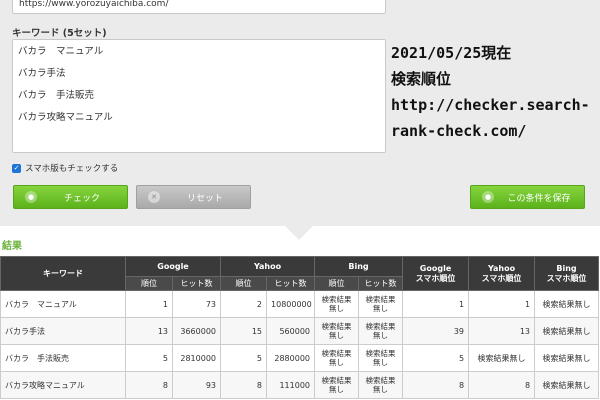 This screenshot has height=400, width=600. What do you see at coordinates (61, 51) in the screenshot?
I see `keyword-line: バカラ マニュアル` at bounding box center [61, 51].